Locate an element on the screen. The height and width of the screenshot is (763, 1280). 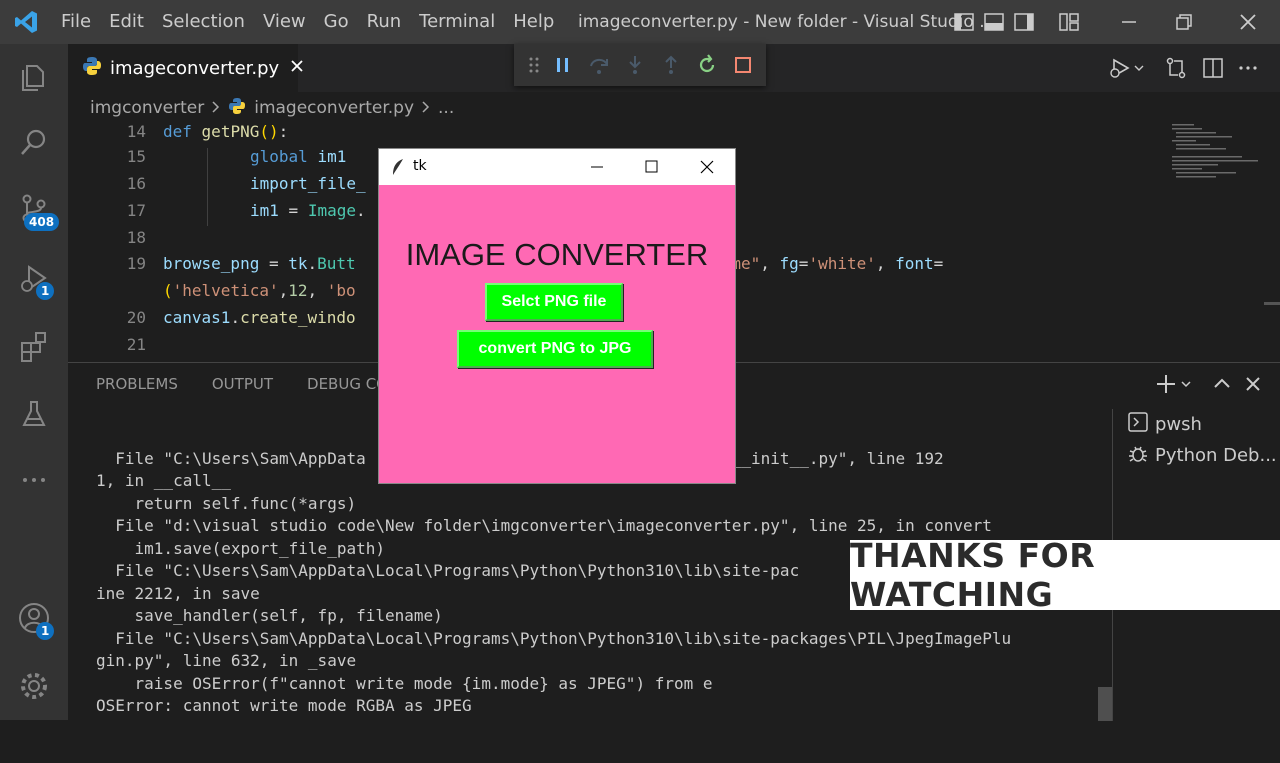
menu-edit: Edit is located at coordinates (126, 22).